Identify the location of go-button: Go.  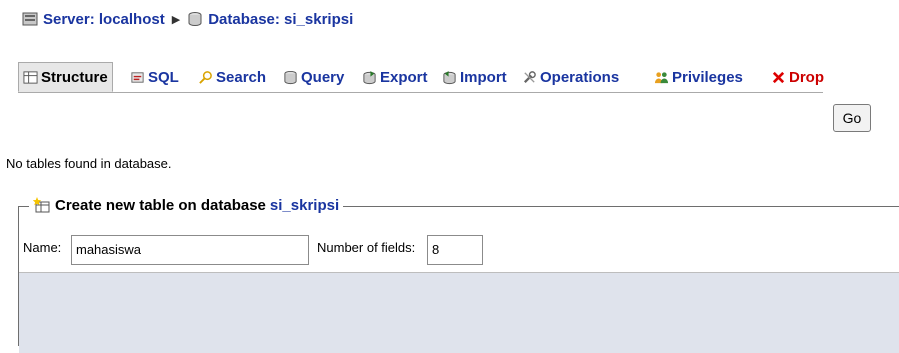
(852, 118).